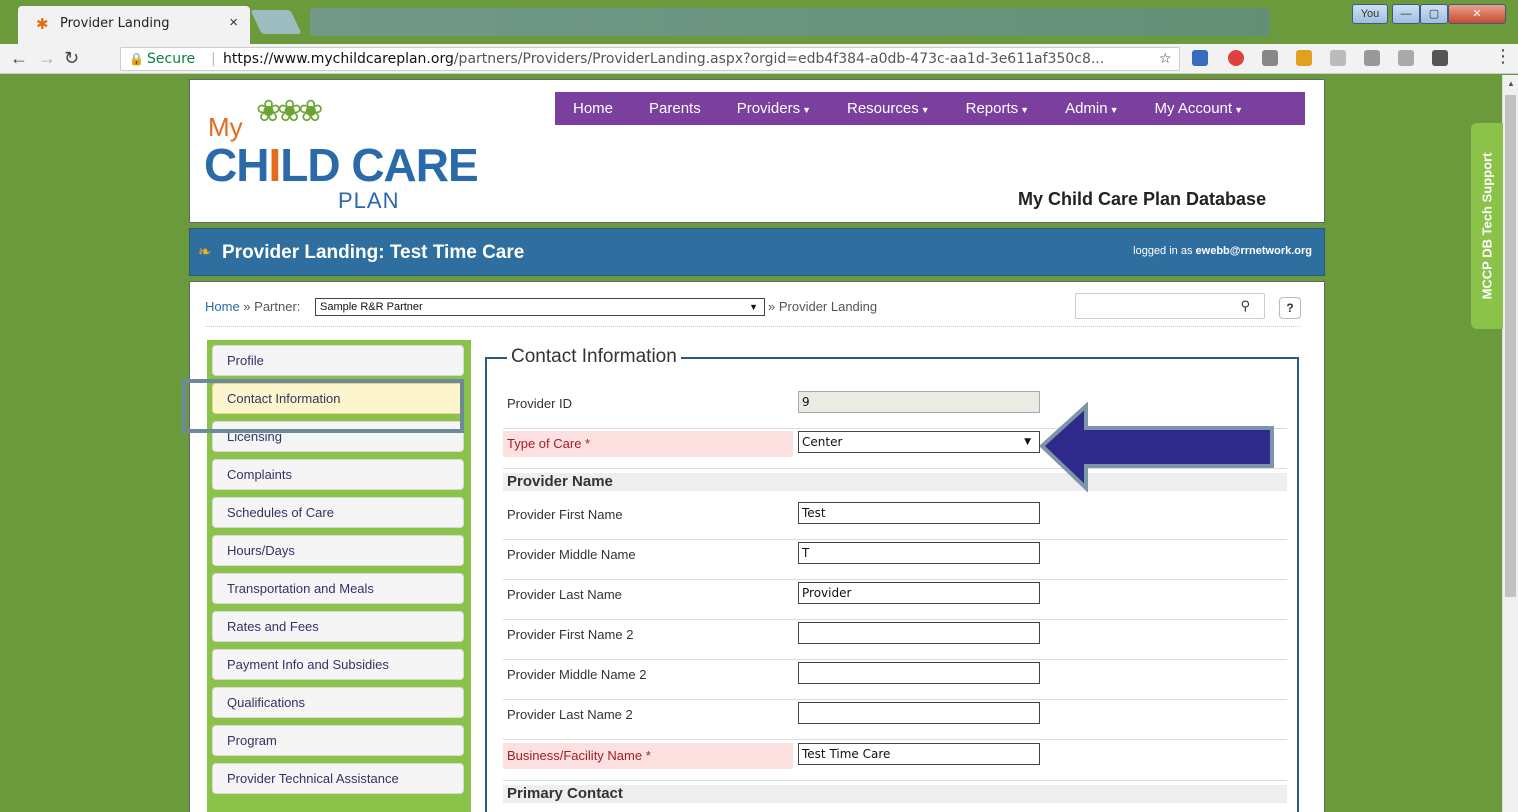 The image size is (1518, 812). I want to click on browser-tabbar: ✱ Provider Landing × You — ▢ ✕, so click(759, 22).